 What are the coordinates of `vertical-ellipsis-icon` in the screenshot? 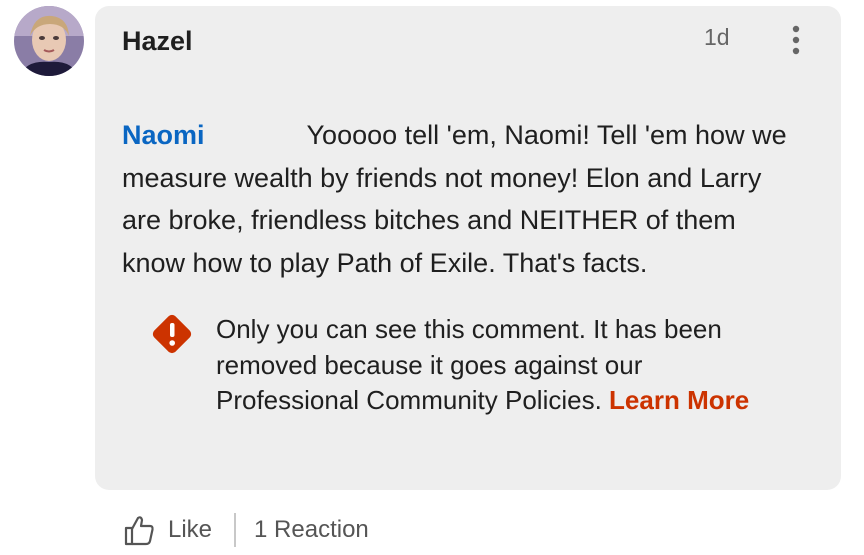 It's located at (796, 40).